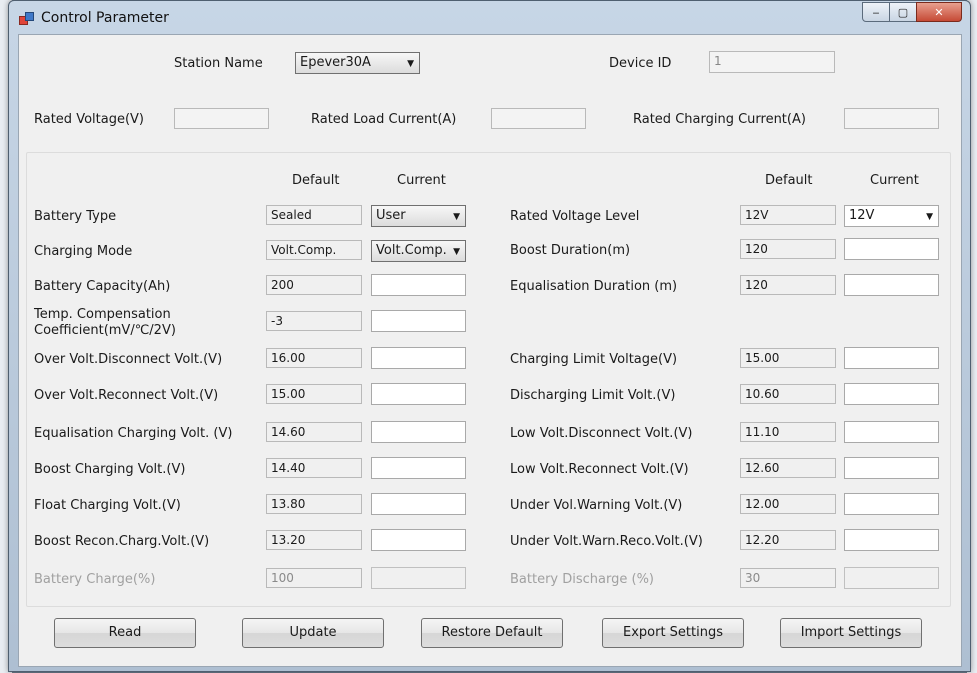 This screenshot has height=673, width=977. What do you see at coordinates (314, 215) in the screenshot?
I see `battery-type-default: Sealed` at bounding box center [314, 215].